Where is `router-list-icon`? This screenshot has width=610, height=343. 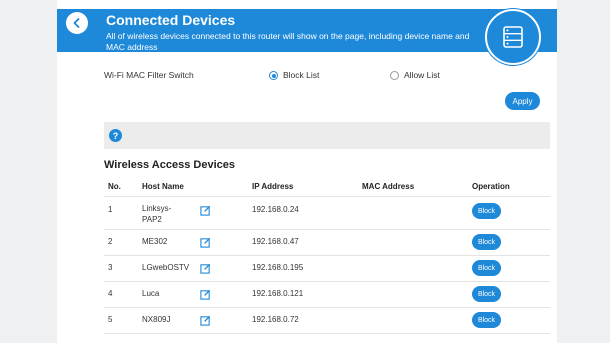
router-list-icon is located at coordinates (513, 37).